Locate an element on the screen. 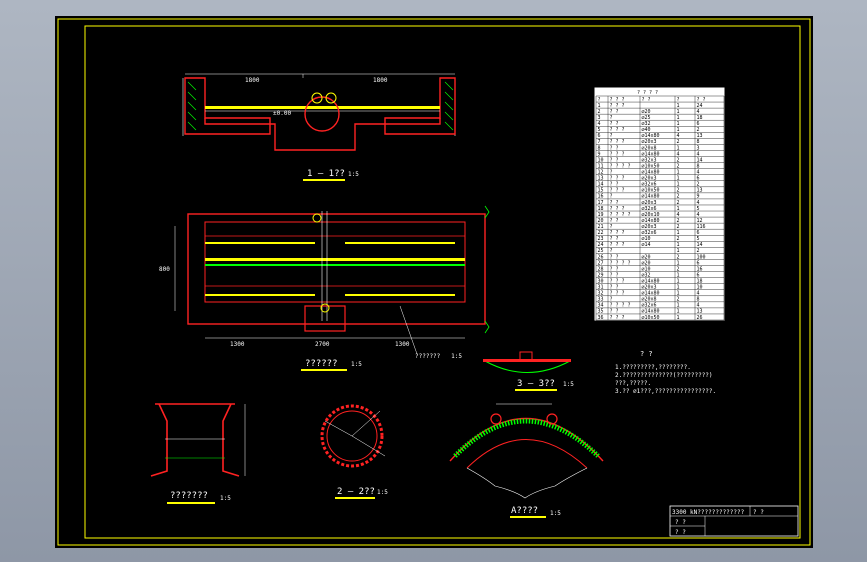 The width and height of the screenshot is (867, 562). bom-title: ? ? ? ? is located at coordinates (647, 93).